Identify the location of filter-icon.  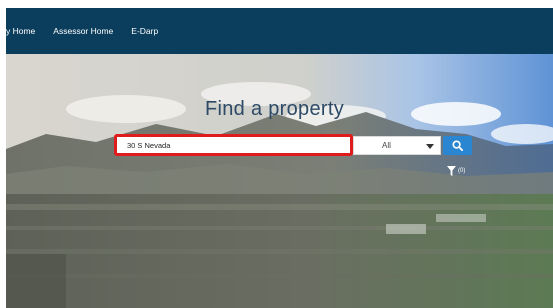
(451, 171).